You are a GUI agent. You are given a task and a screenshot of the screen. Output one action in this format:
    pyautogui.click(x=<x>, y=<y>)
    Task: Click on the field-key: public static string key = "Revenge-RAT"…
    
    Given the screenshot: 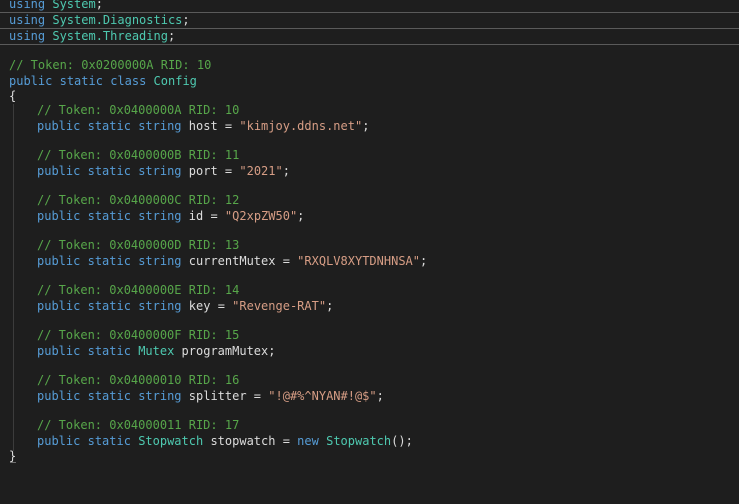 What is the action you would take?
    pyautogui.click(x=185, y=306)
    